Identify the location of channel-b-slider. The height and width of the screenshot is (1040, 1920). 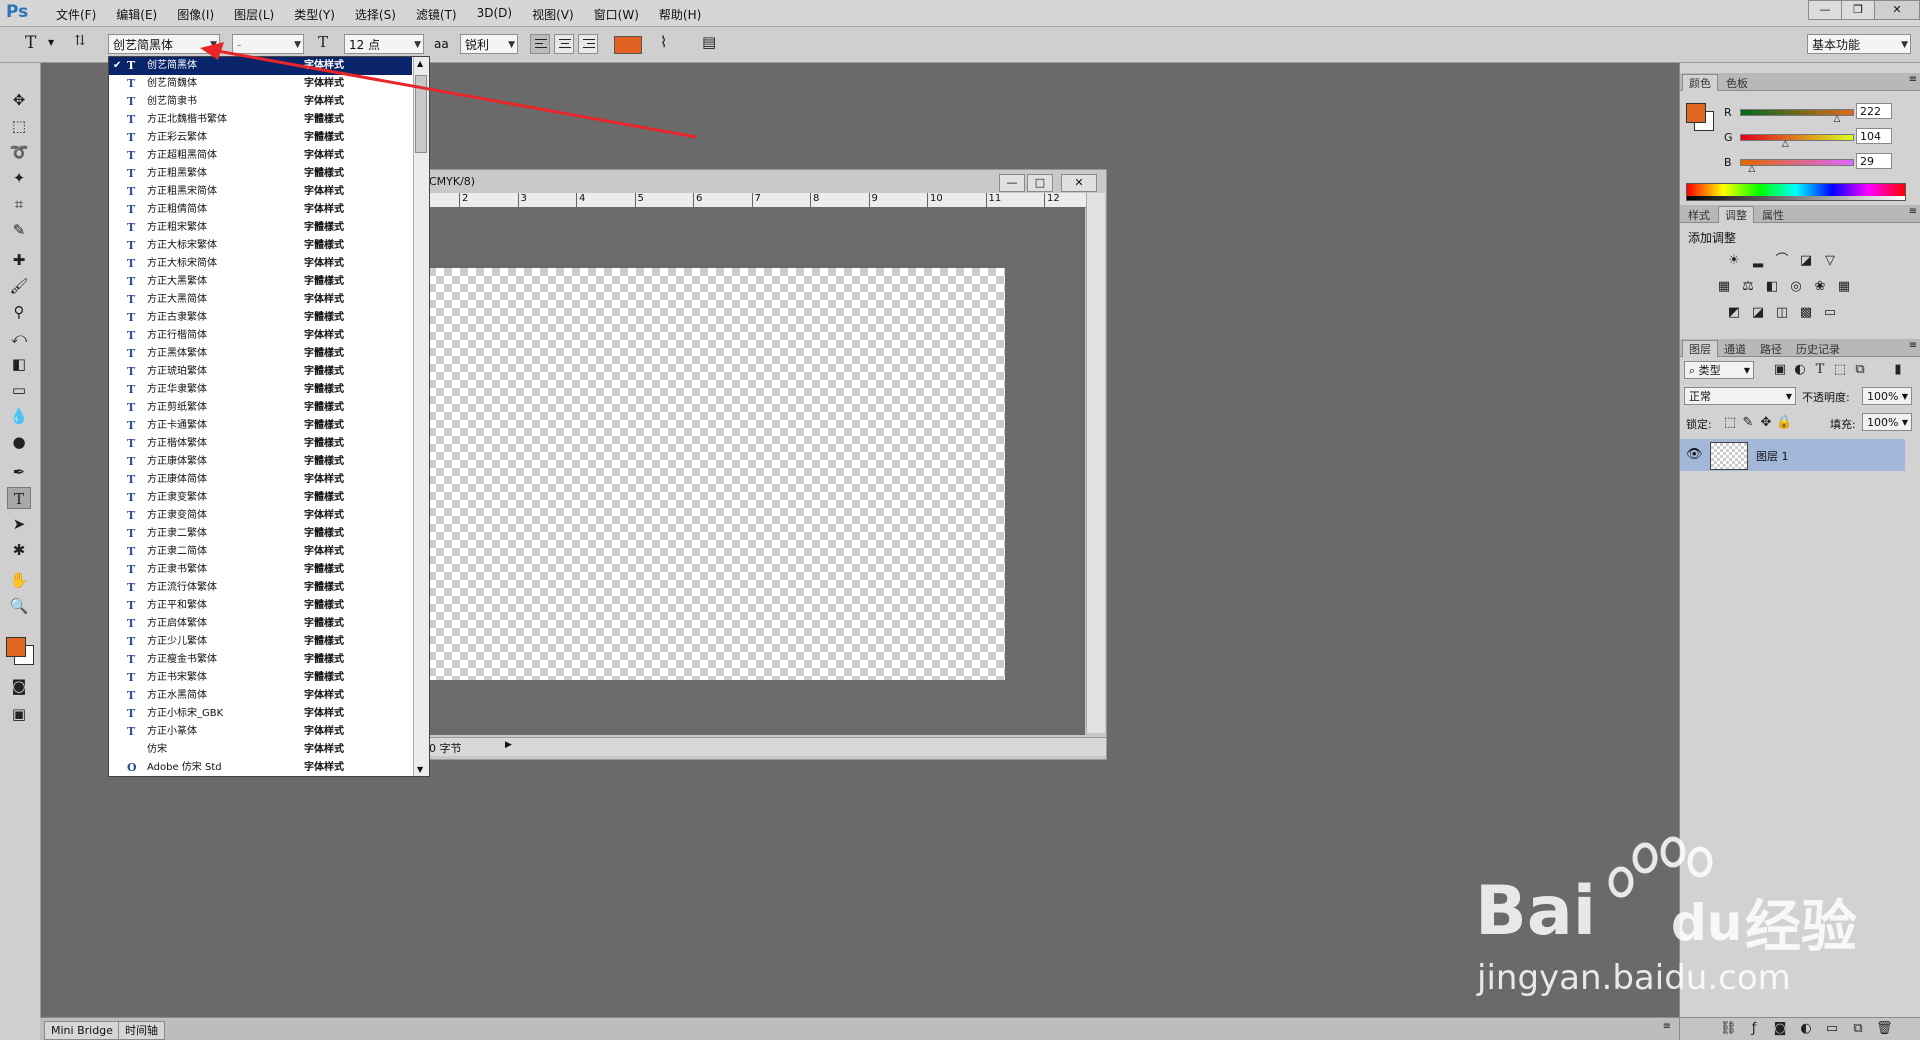
(1797, 162).